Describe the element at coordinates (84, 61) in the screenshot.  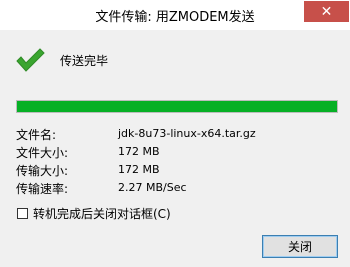
I see `status-text: 传送完毕` at that location.